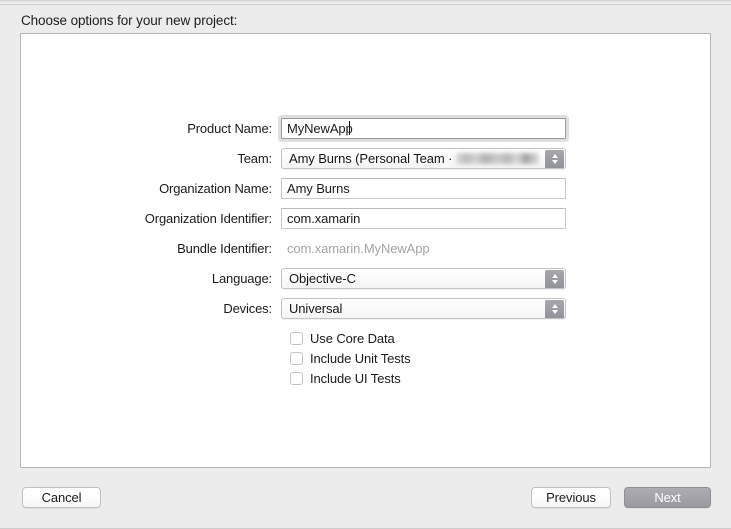 The image size is (731, 529). I want to click on checkbox-include-unit-tests: Include Unit Tests, so click(501, 358).